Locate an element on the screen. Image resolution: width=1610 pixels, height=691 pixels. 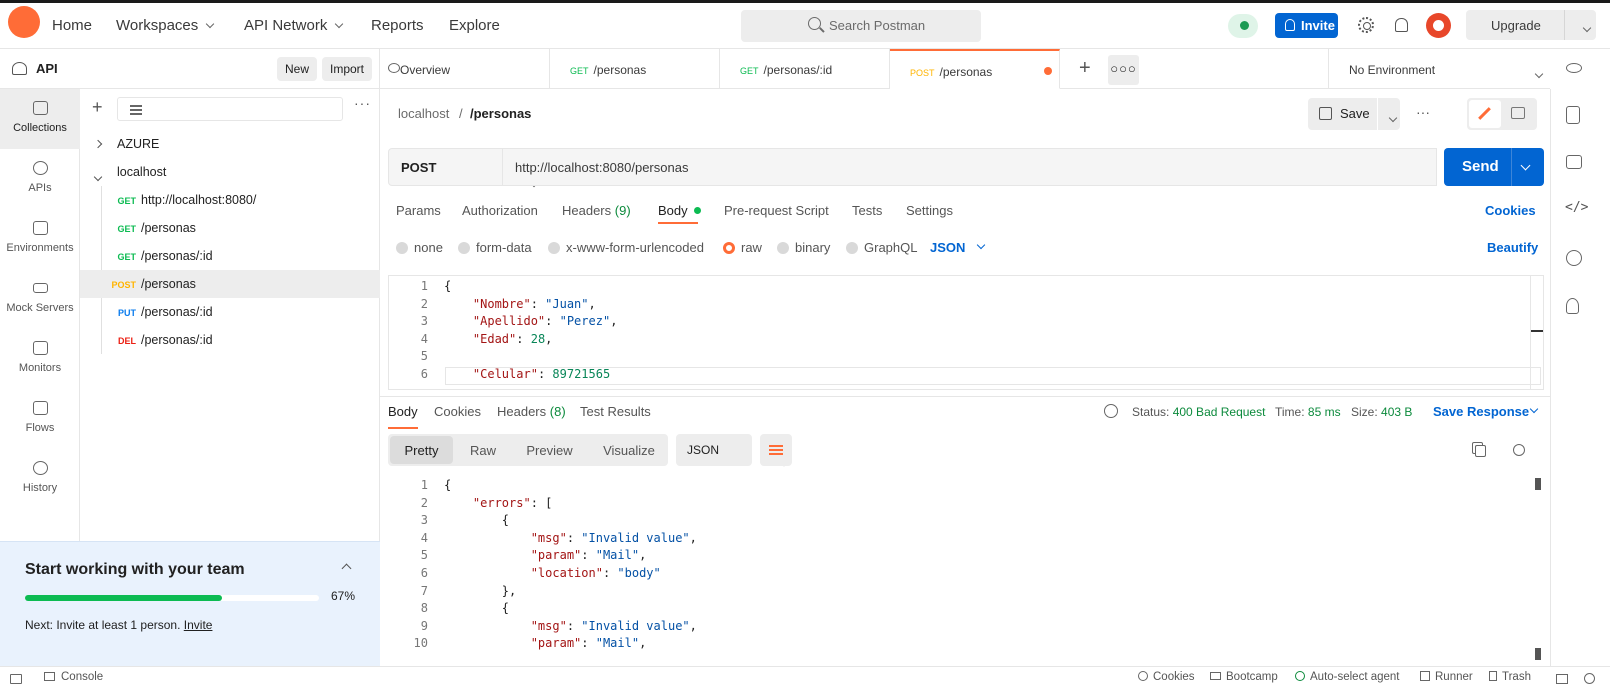
save-response-button: Save Response is located at coordinates (1486, 411).